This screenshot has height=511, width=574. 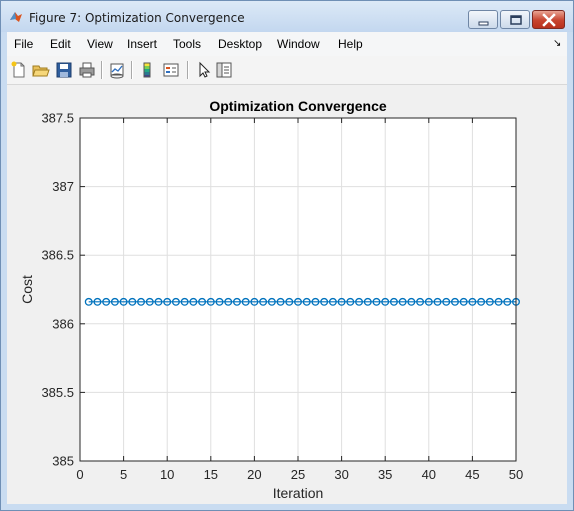 What do you see at coordinates (298, 44) in the screenshot?
I see `menu-window: Window` at bounding box center [298, 44].